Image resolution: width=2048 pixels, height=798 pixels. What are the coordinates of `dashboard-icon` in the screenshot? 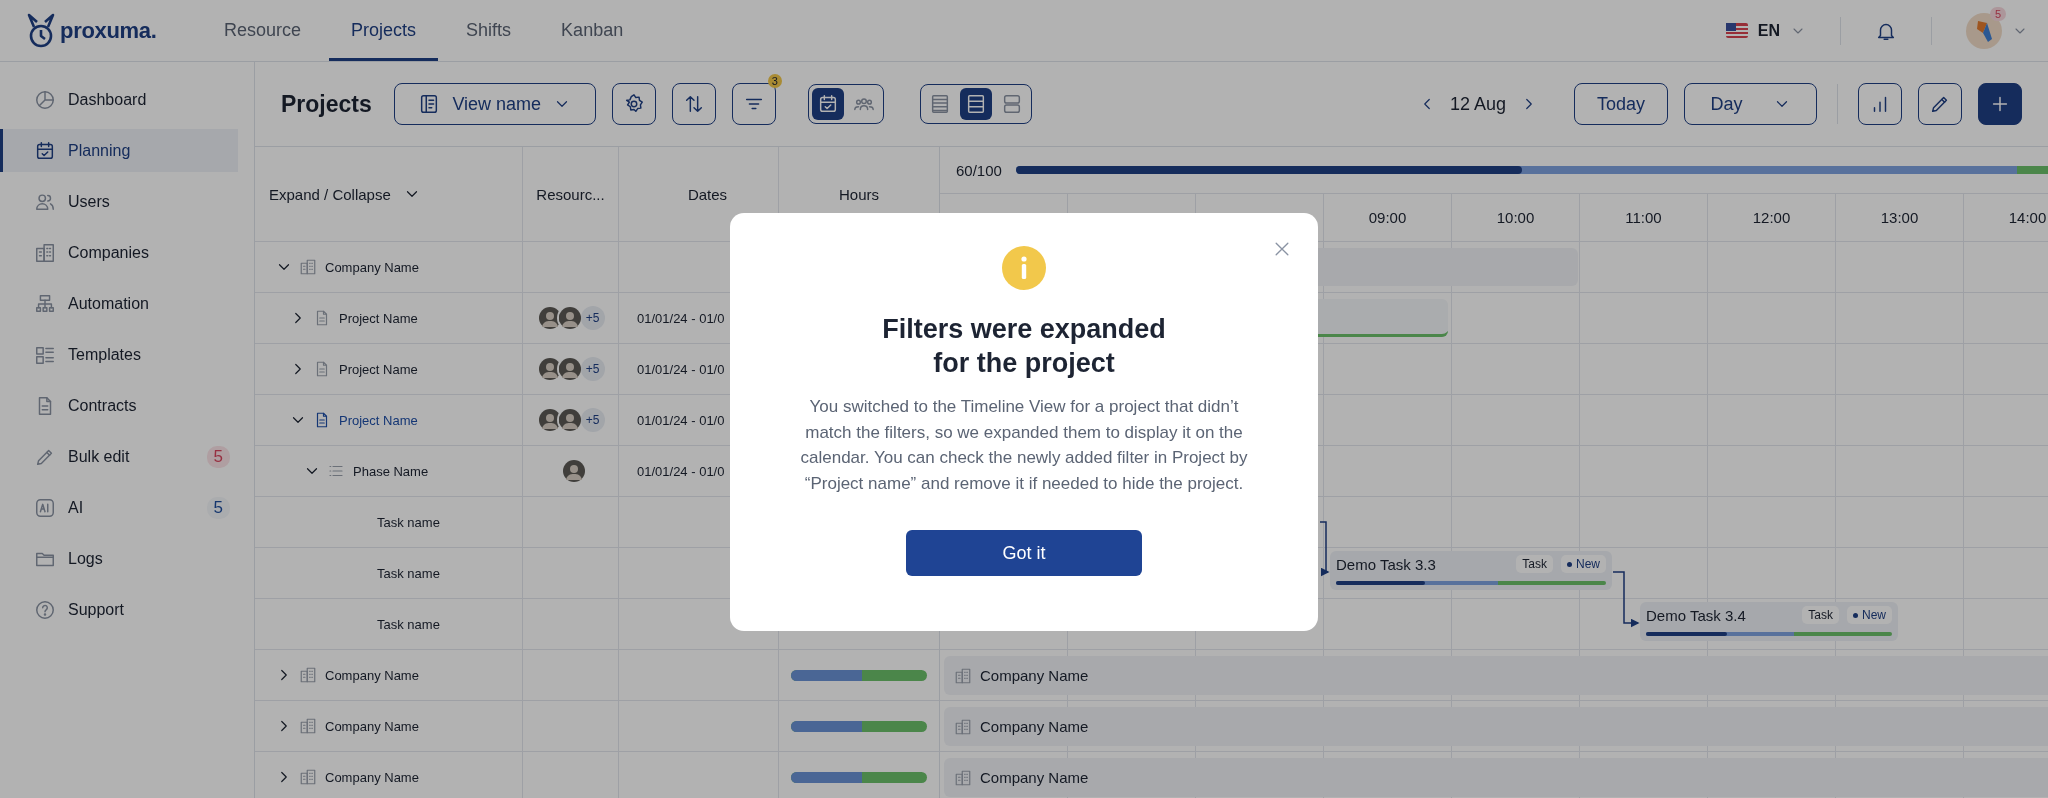 It's located at (45, 99).